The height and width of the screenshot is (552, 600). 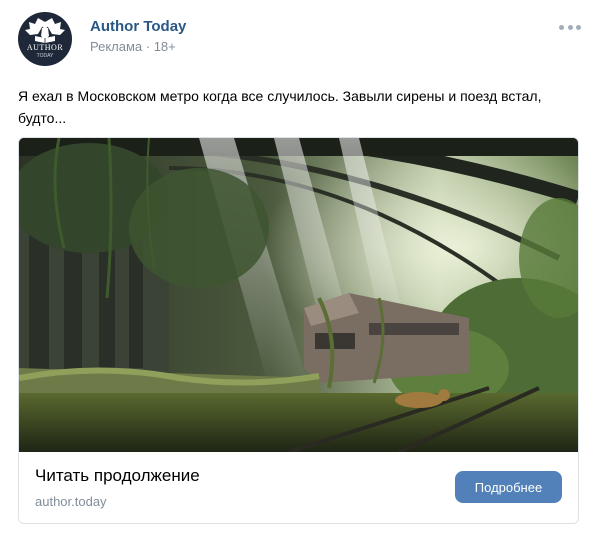 I want to click on avatar-title: AUTHOR, so click(x=45, y=47).